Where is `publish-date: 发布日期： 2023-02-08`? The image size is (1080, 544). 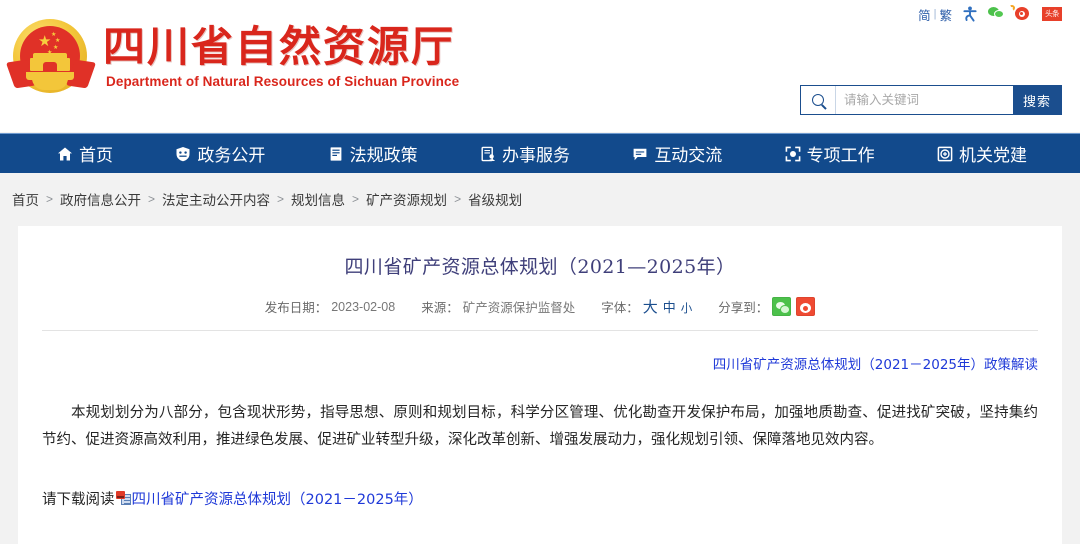
publish-date: 发布日期： 2023-02-08 is located at coordinates (330, 306).